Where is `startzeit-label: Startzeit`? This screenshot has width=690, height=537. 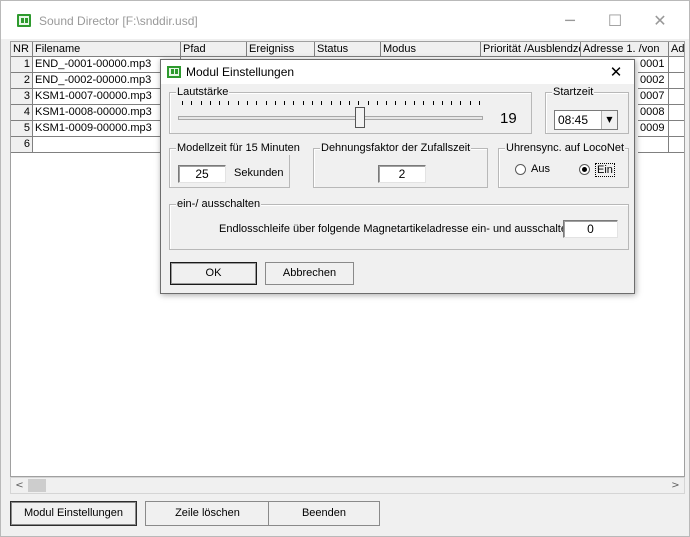
startzeit-label: Startzeit is located at coordinates (573, 92).